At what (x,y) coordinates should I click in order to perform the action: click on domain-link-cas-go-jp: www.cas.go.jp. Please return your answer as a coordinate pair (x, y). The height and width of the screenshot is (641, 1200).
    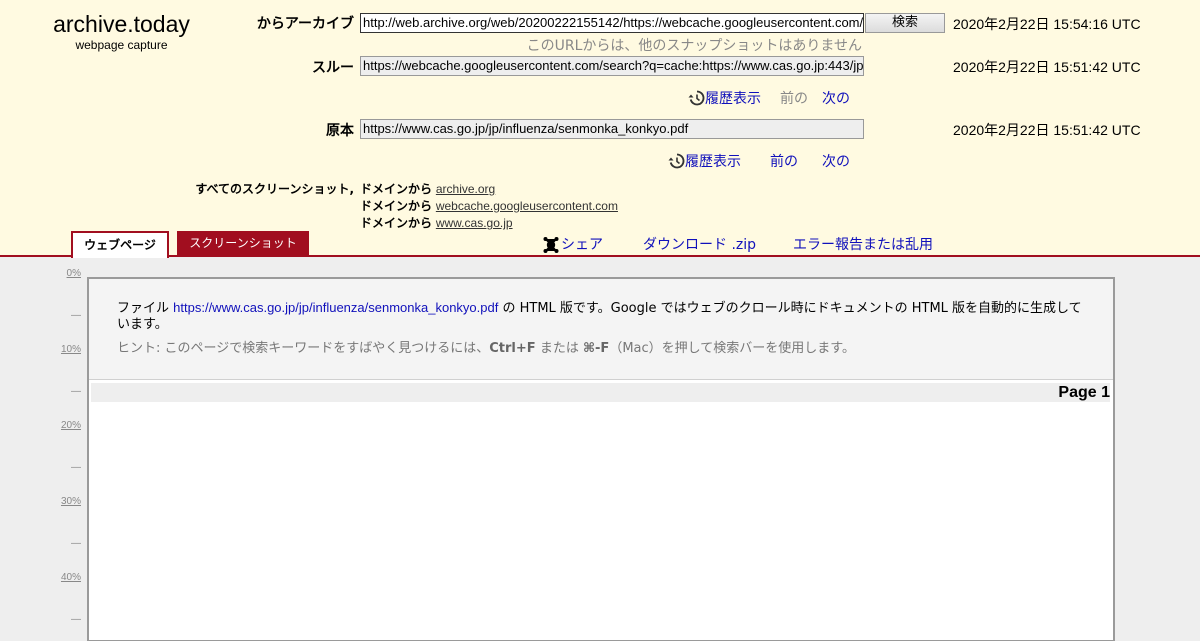
    Looking at the image, I should click on (474, 223).